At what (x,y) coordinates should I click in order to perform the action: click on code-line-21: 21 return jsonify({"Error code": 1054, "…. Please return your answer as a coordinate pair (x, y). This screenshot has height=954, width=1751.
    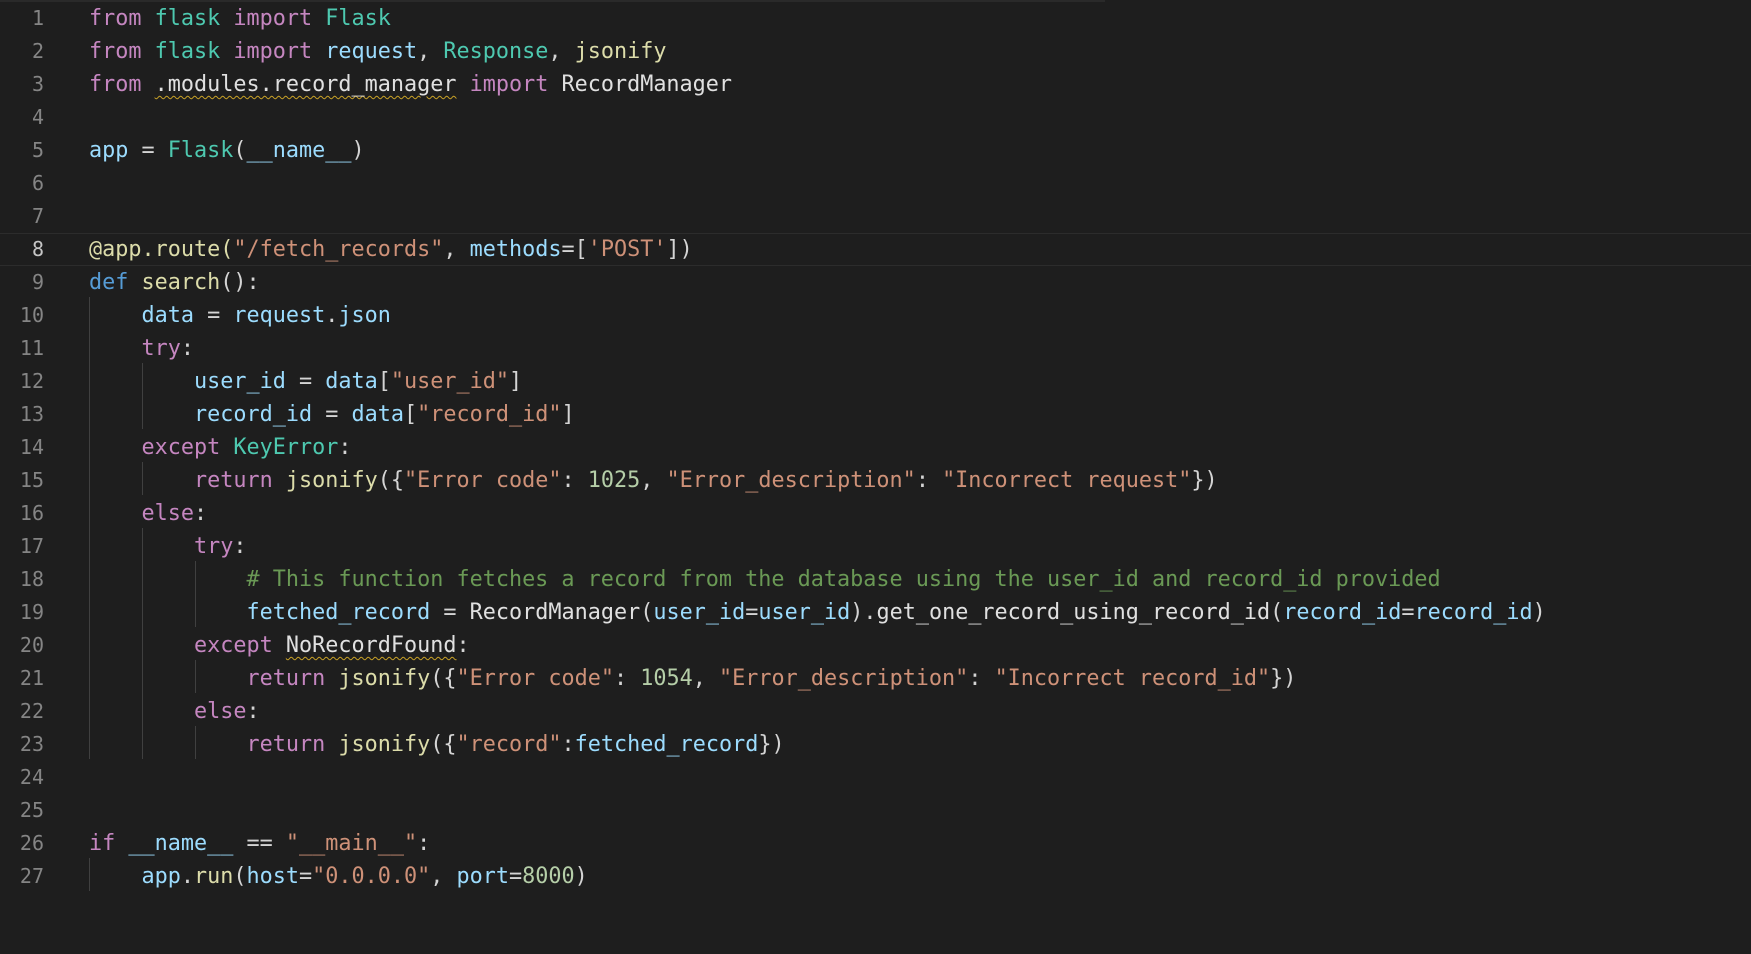
    Looking at the image, I should click on (875, 678).